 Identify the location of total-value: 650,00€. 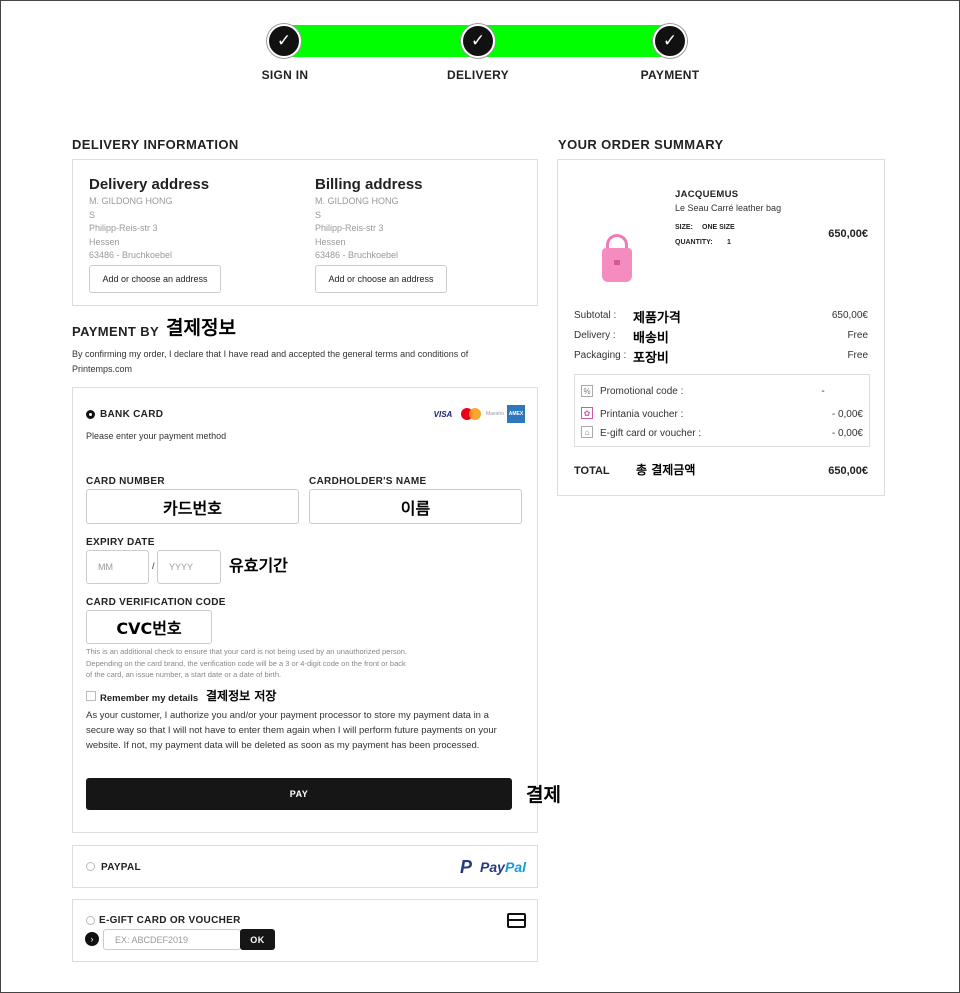
(848, 471).